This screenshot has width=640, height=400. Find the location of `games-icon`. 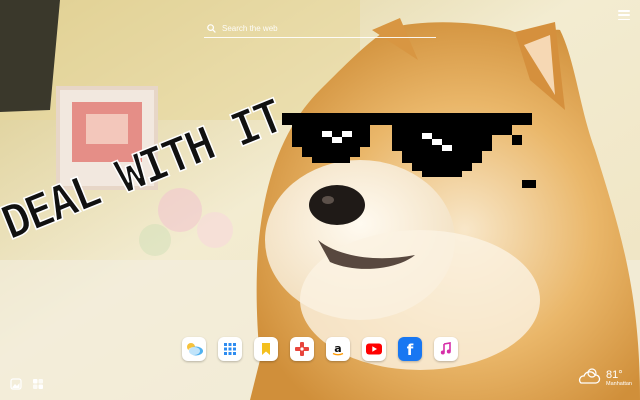

games-icon is located at coordinates (302, 349).